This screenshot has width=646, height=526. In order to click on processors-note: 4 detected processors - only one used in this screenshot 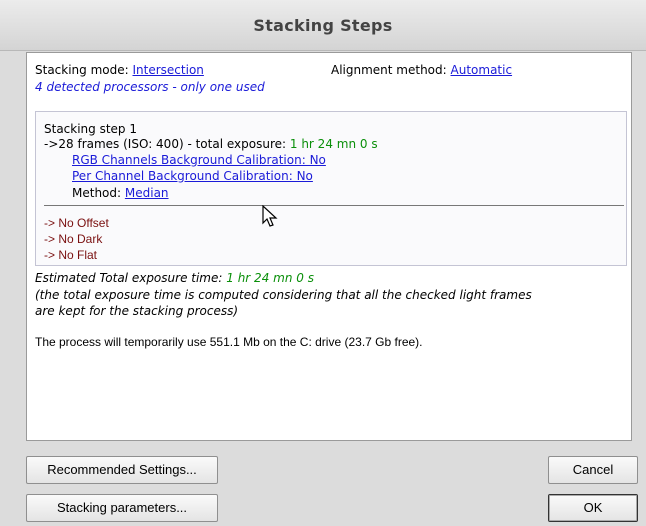, I will do `click(150, 87)`.